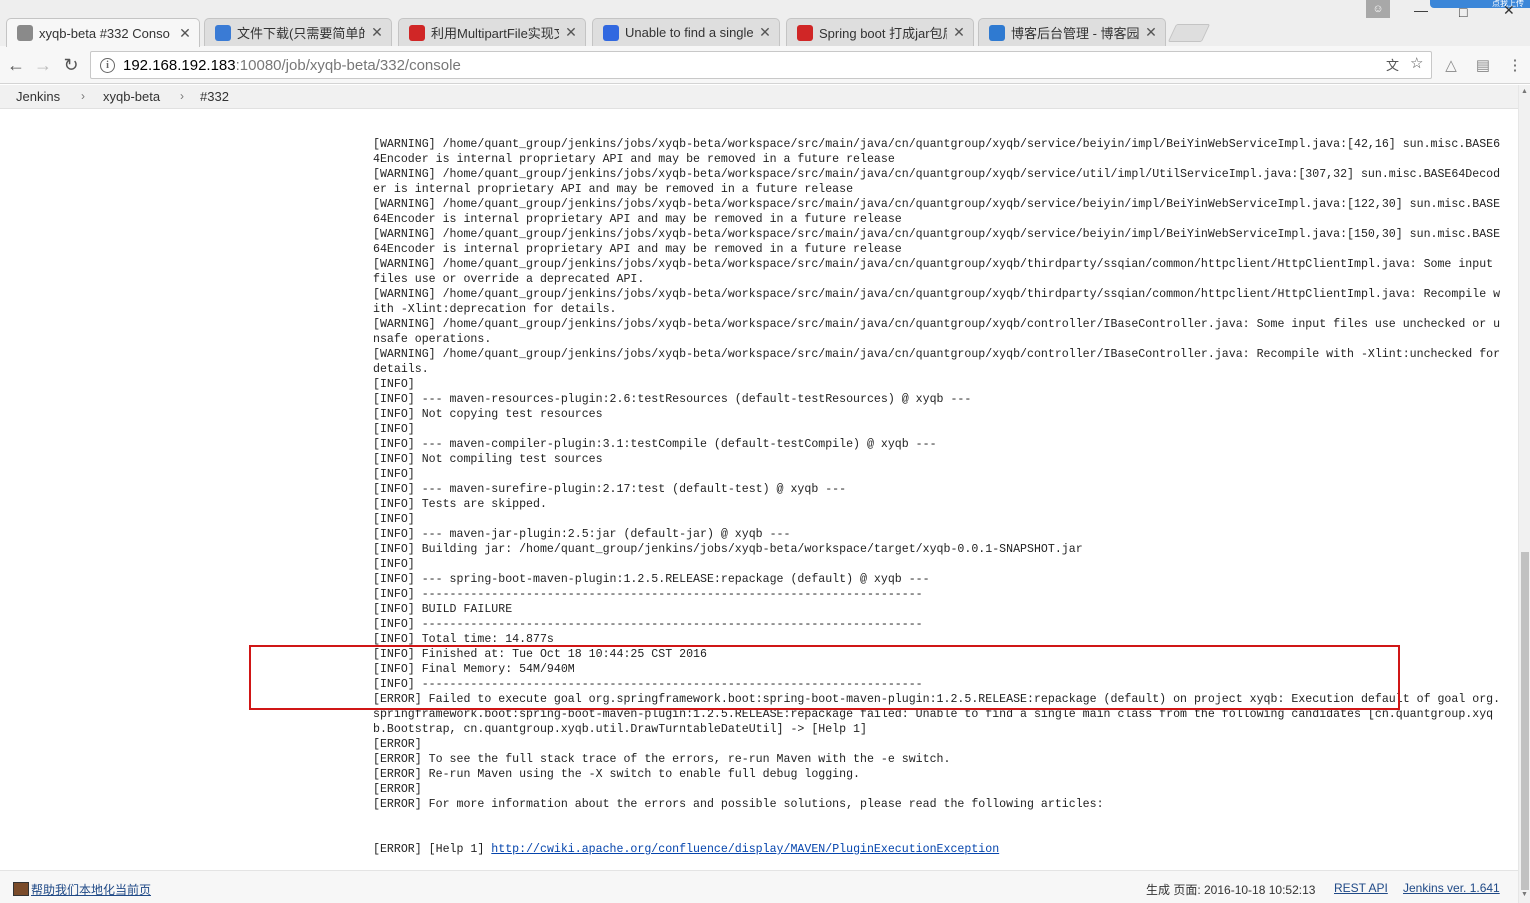 The width and height of the screenshot is (1530, 903). What do you see at coordinates (1480, 4) in the screenshot?
I see `upload-extension-badge: 点我上传` at bounding box center [1480, 4].